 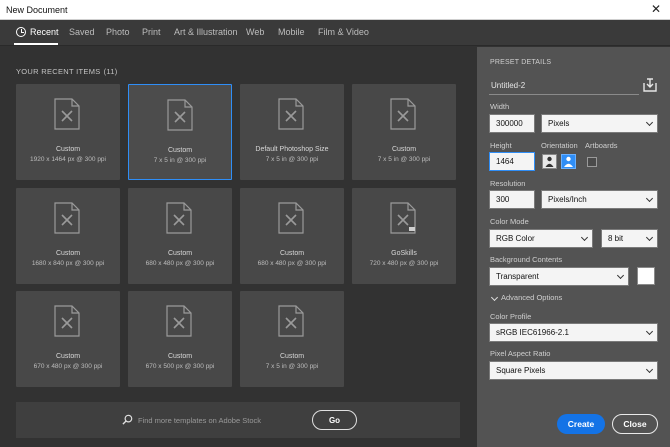 I want to click on document-name-underline, so click(x=564, y=94).